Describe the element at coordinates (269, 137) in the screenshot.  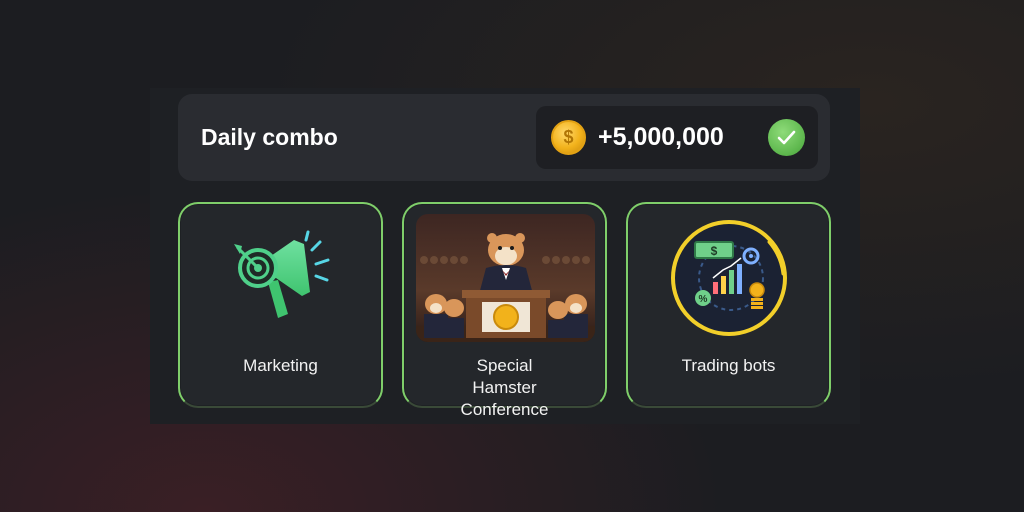
I see `daily-combo-title: Daily combo` at that location.